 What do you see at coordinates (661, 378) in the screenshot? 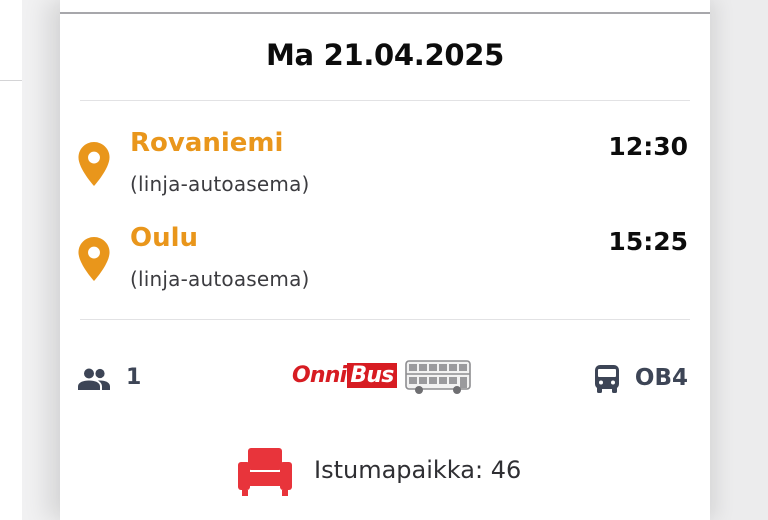
I see `route-code: OB4` at bounding box center [661, 378].